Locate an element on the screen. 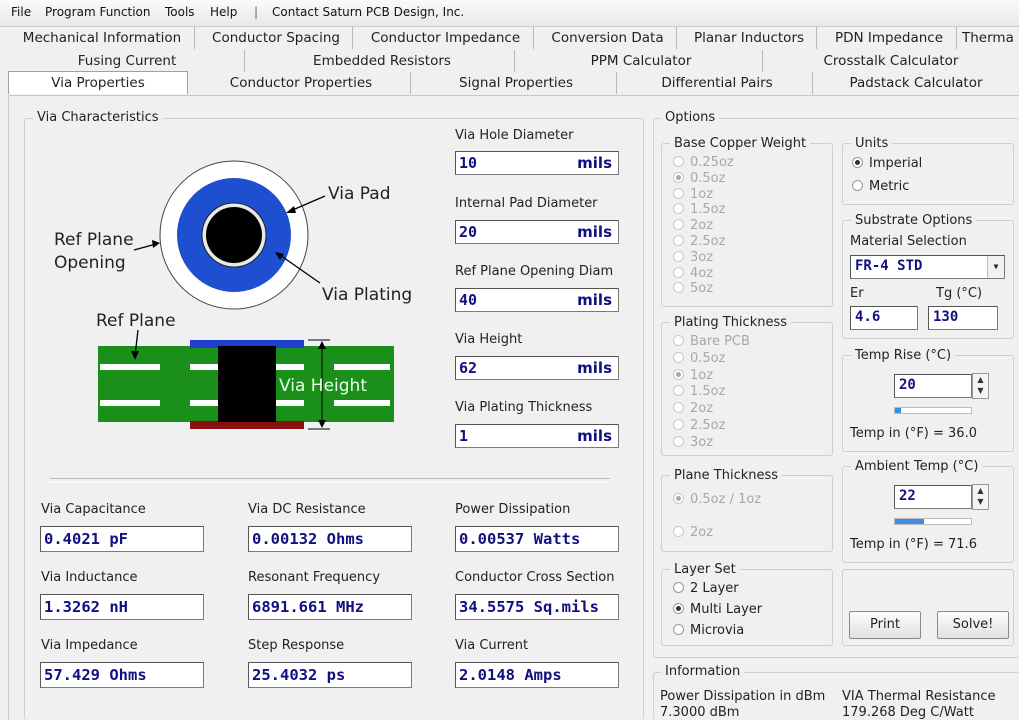 This screenshot has height=720, width=1019. base-copper-radio-6: 3oz is located at coordinates (693, 257).